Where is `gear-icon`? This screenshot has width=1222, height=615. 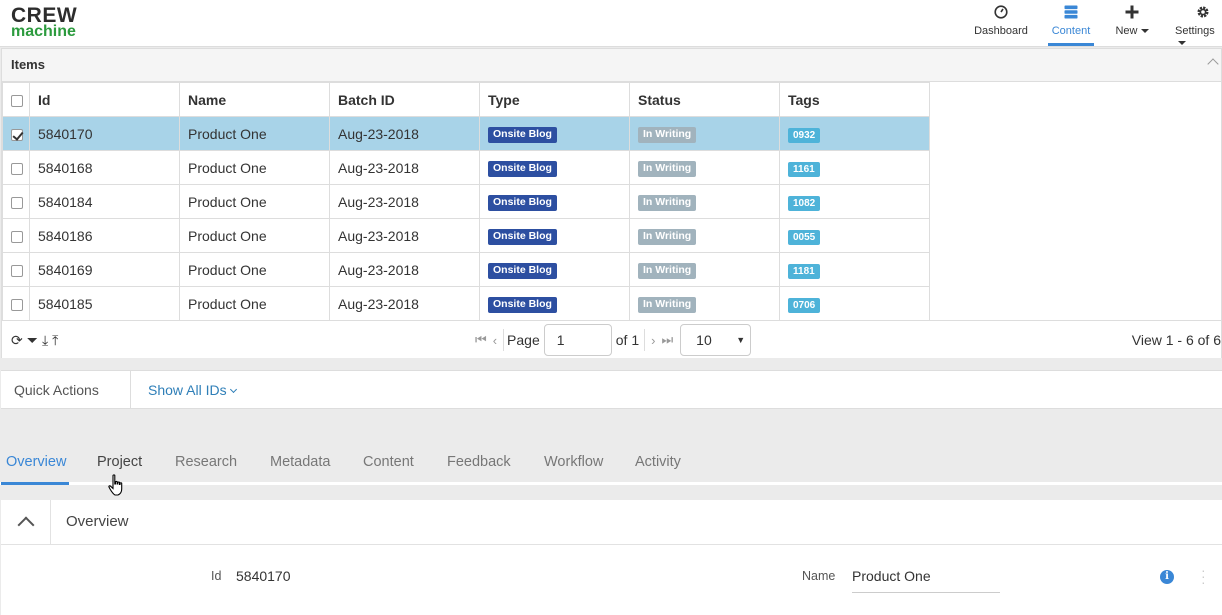
gear-icon is located at coordinates (1196, 12).